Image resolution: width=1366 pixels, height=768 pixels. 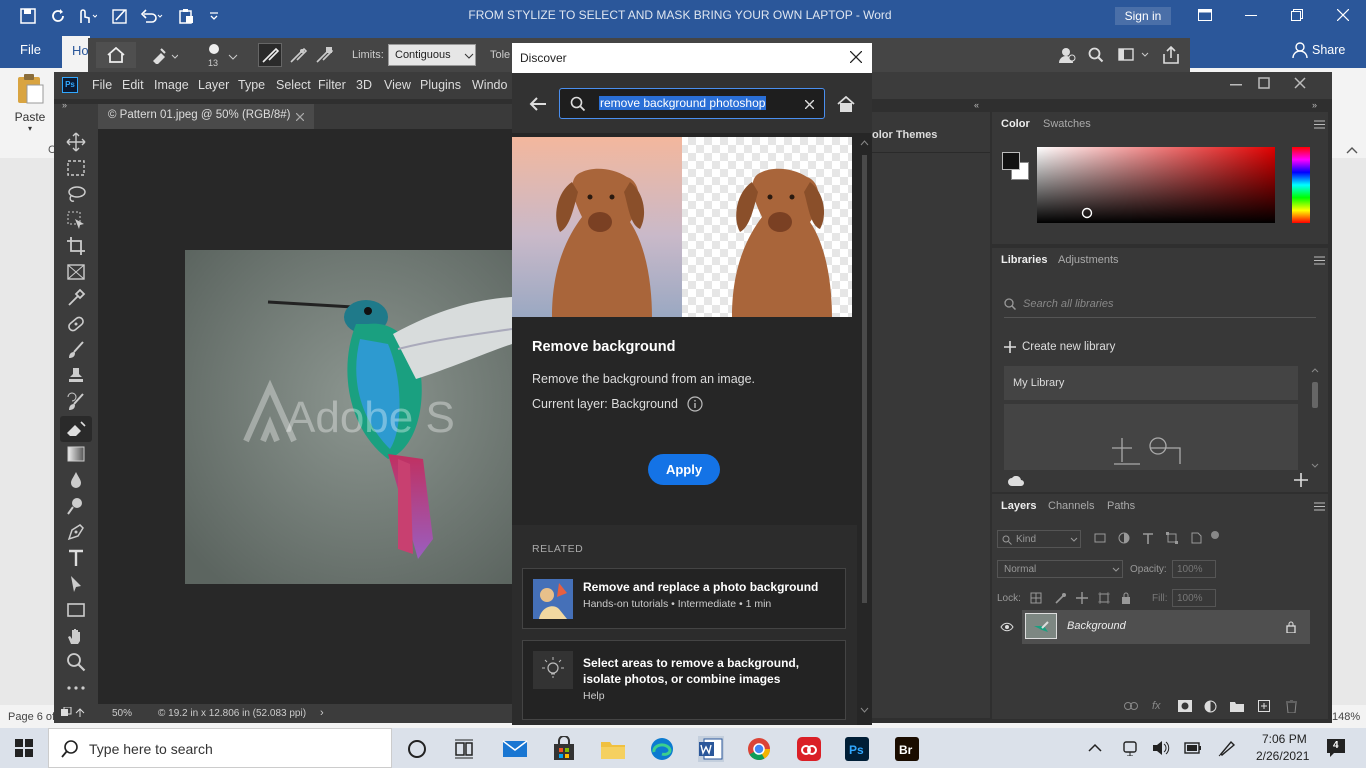 I want to click on zoom-level: 148%, so click(x=1346, y=717).